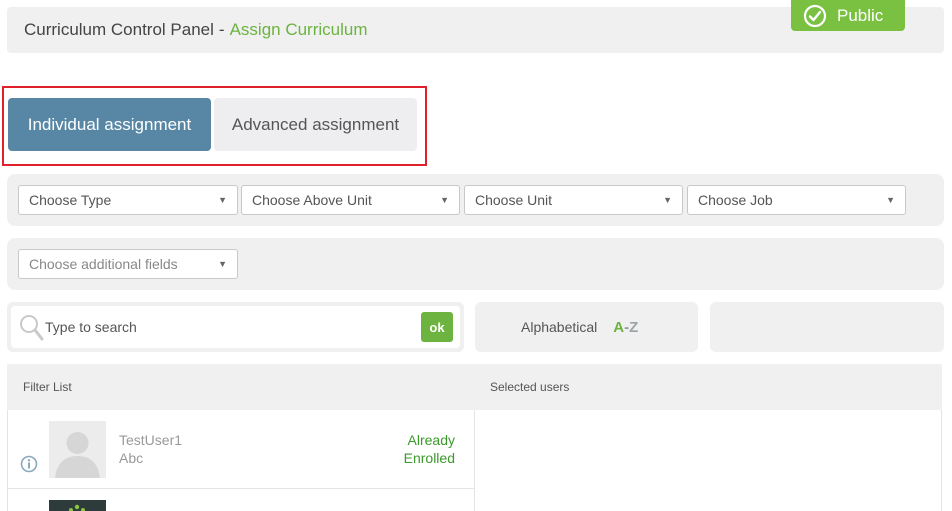  I want to click on unit-select-value: Choose Unit, so click(514, 200).